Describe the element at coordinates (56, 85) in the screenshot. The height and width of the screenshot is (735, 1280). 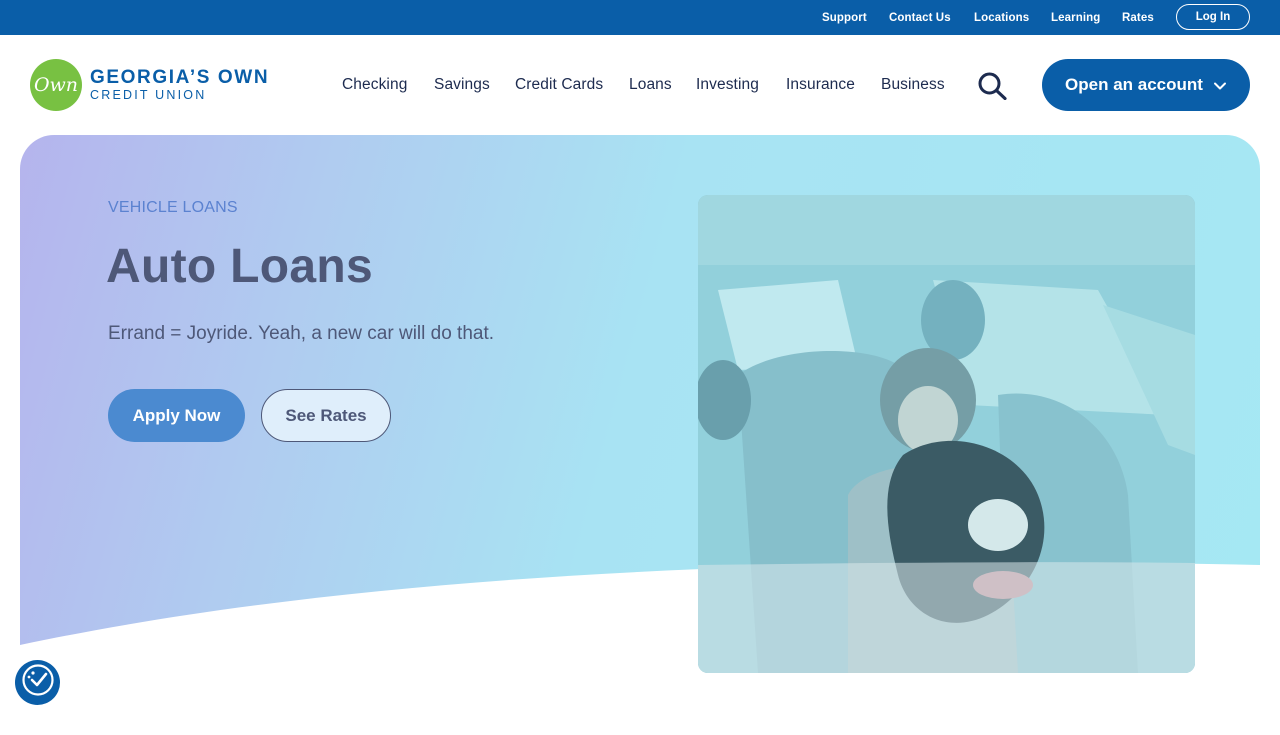
I see `logo-mark: Own` at that location.